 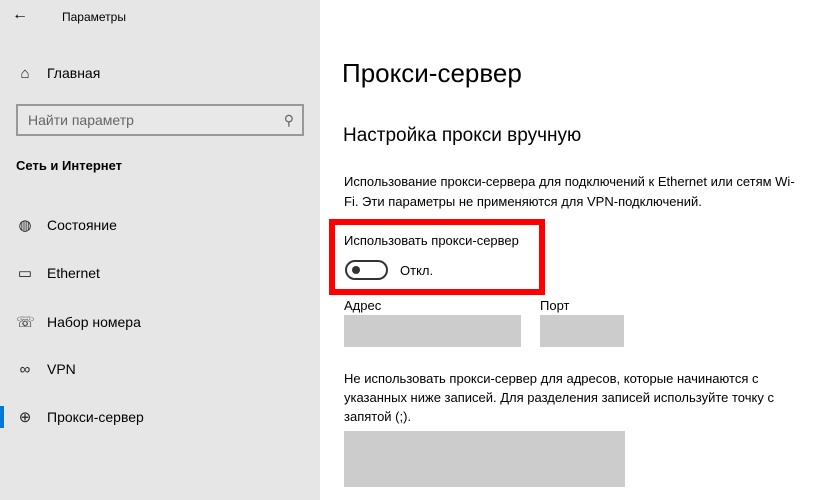 What do you see at coordinates (69, 165) in the screenshot?
I see `section-heading: Сеть и Интернет` at bounding box center [69, 165].